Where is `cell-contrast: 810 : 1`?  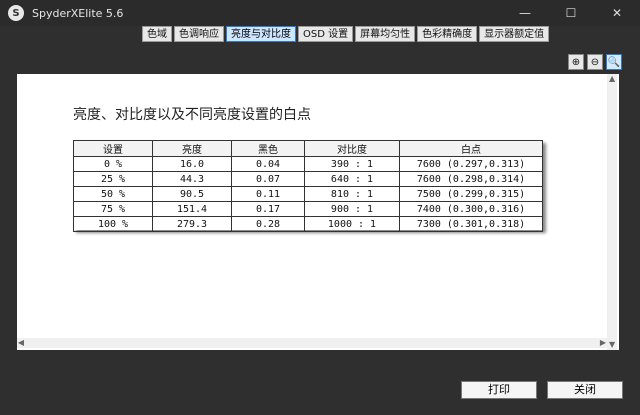
cell-contrast: 810 : 1 is located at coordinates (352, 194).